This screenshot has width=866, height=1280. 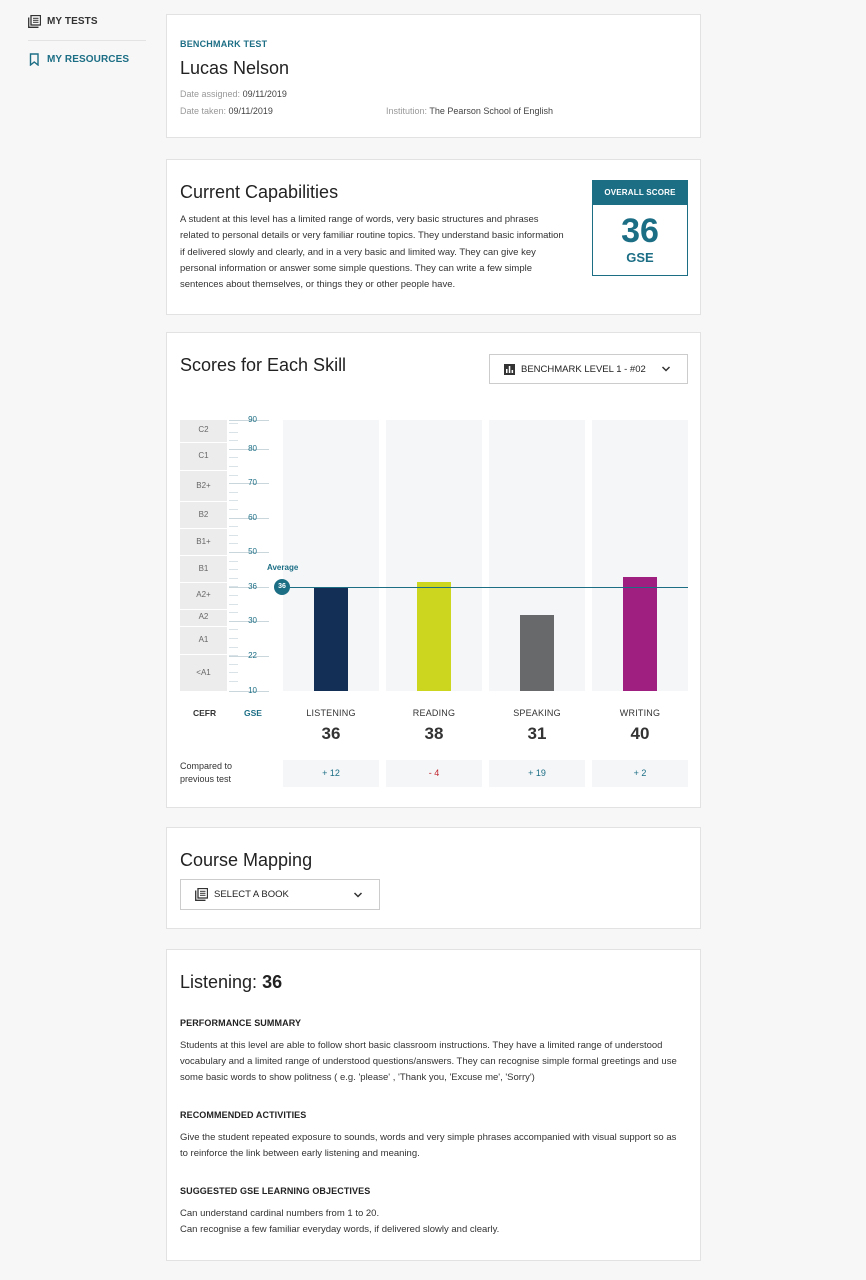 What do you see at coordinates (331, 713) in the screenshot?
I see `skill-name-label: LISTENING` at bounding box center [331, 713].